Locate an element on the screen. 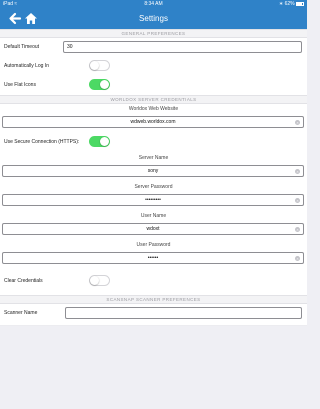 The image size is (320, 409). server-name-value: sony is located at coordinates (153, 171).